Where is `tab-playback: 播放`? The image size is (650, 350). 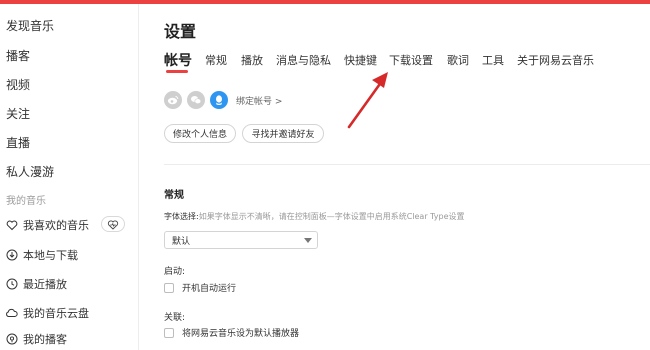
tab-playback: 播放 is located at coordinates (252, 60).